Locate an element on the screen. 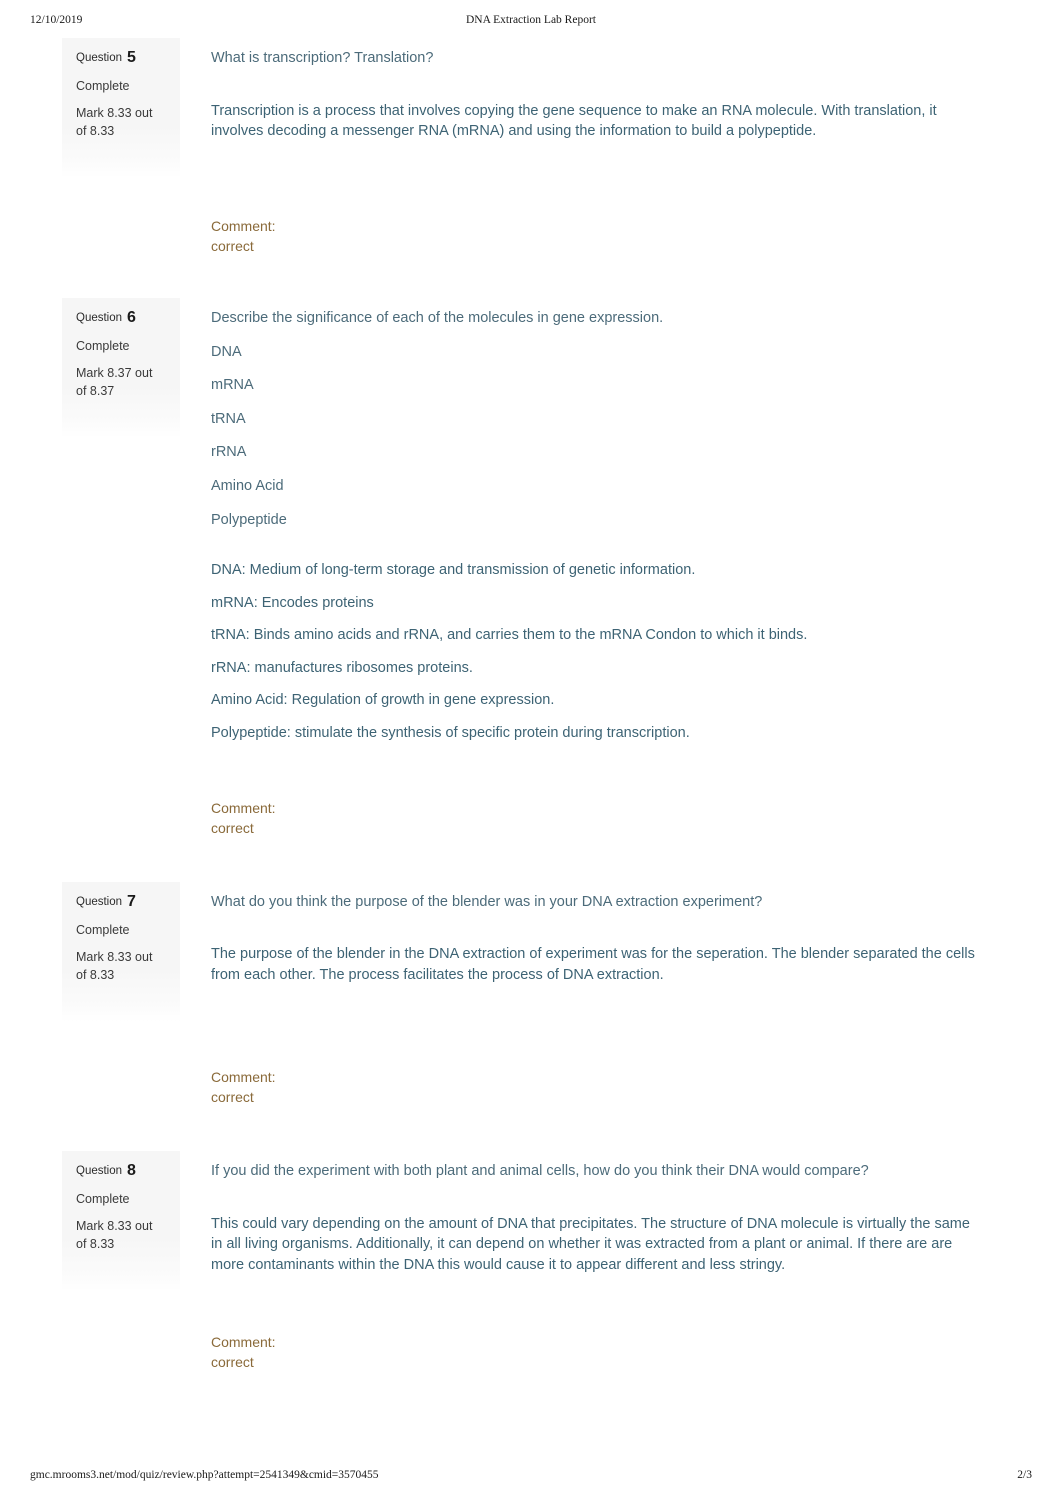 This screenshot has width=1062, height=1505. answer-text: mRNA: Encodes proteins is located at coordinates (292, 602).